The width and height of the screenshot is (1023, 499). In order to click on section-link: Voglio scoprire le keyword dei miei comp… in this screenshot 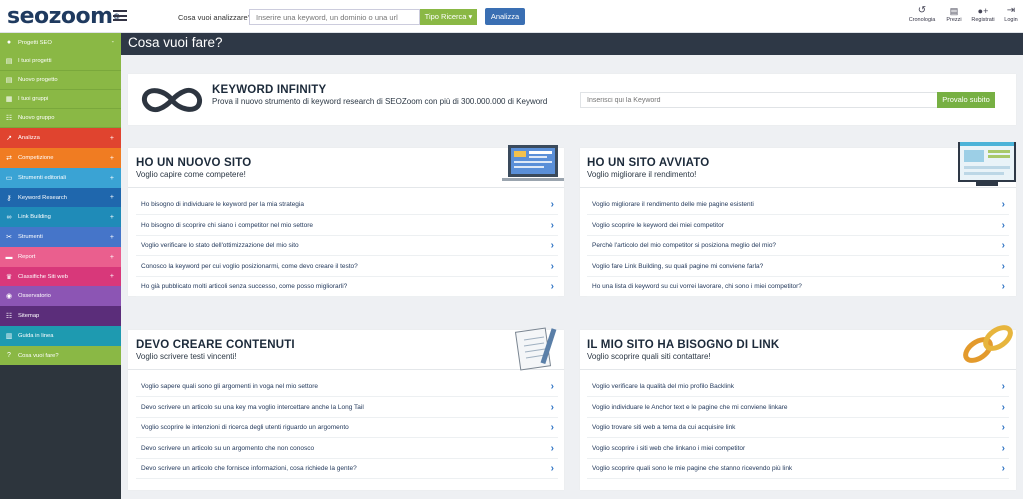, I will do `click(798, 226)`.